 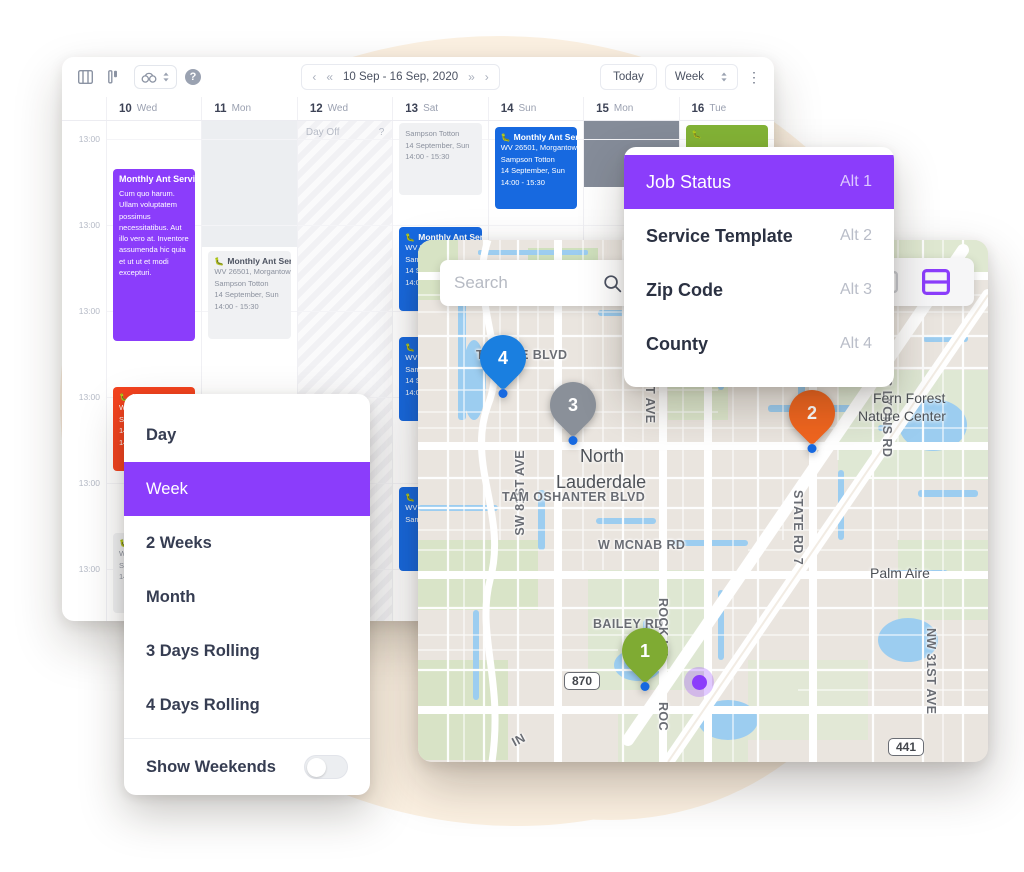 I want to click on day-column-header: 14 Sun, so click(x=535, y=108).